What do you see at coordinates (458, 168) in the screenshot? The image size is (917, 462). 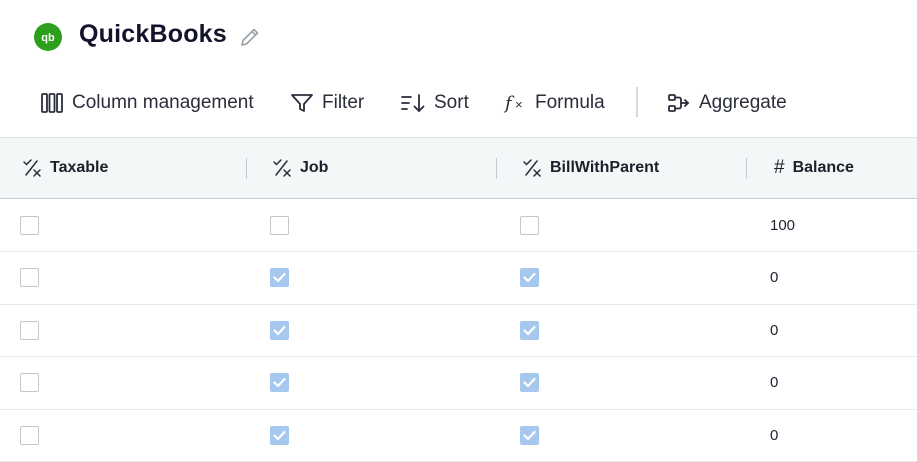 I see `grid-header-row: Taxable Job BillWithParent # Balance` at bounding box center [458, 168].